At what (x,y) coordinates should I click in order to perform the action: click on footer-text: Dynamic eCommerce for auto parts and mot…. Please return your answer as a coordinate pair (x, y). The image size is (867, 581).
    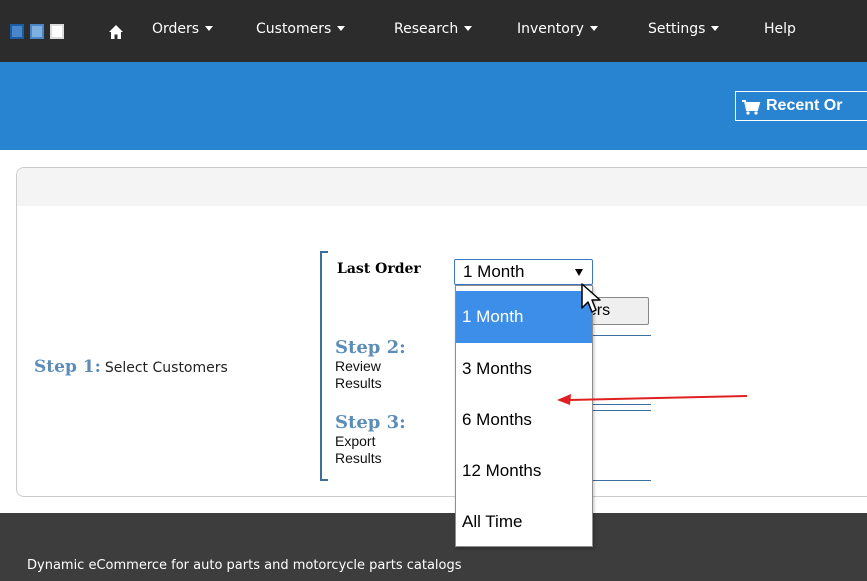
    Looking at the image, I should click on (244, 565).